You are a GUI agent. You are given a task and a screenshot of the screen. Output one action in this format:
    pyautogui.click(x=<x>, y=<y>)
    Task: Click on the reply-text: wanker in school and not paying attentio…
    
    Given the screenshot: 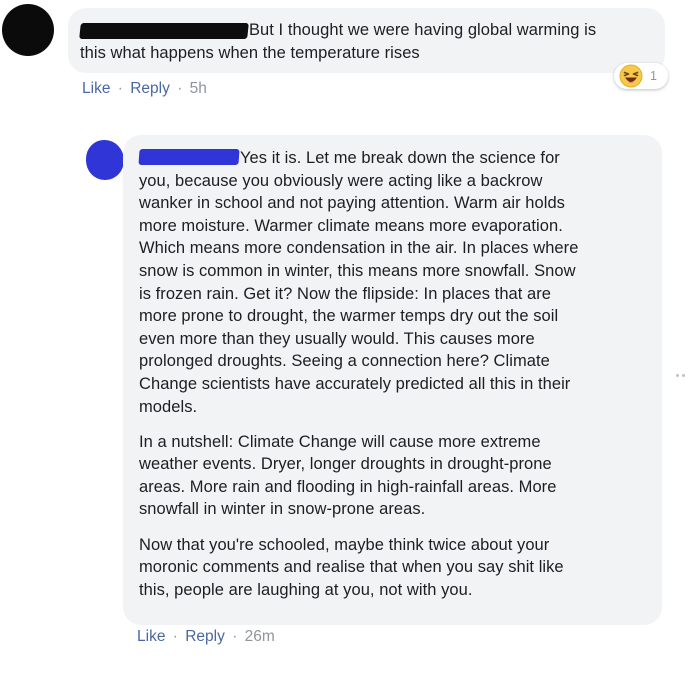 What is the action you would take?
    pyautogui.click(x=352, y=203)
    